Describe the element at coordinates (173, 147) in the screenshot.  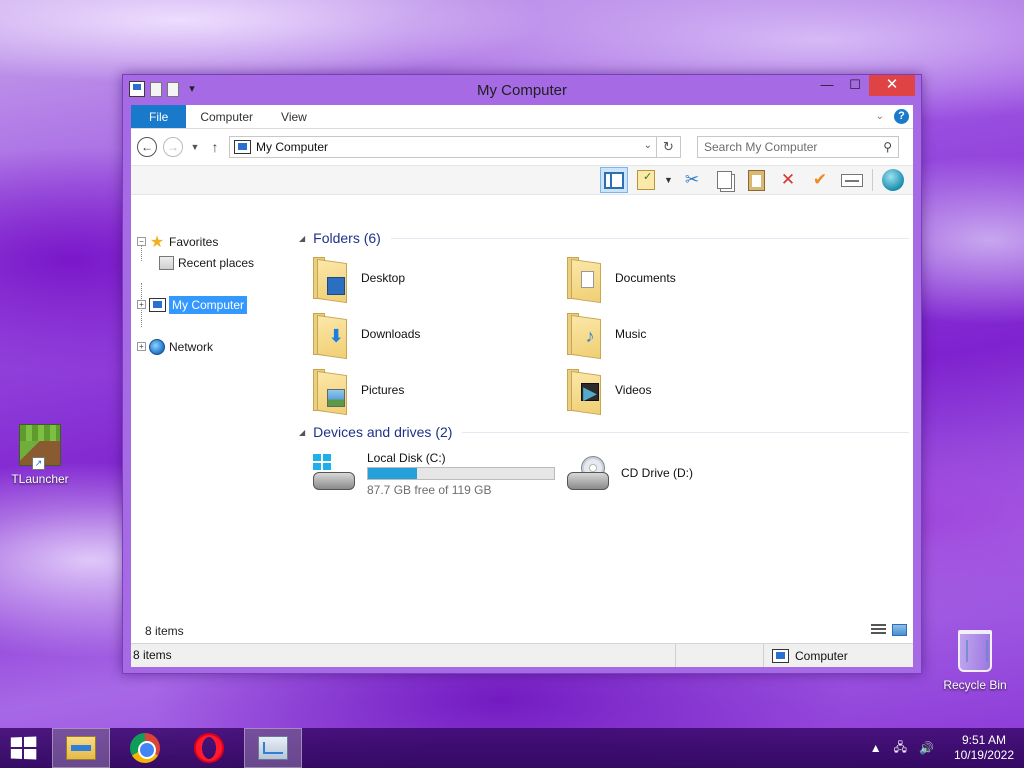
I see `forward-button: →` at that location.